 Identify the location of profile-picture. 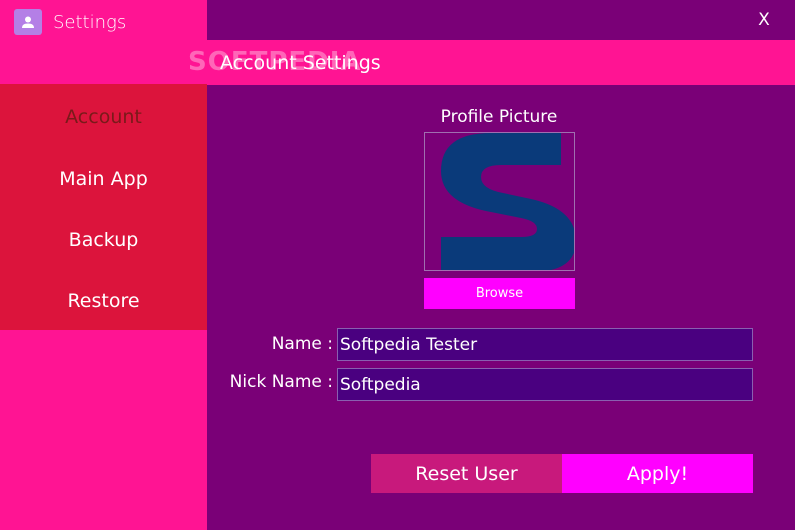
(499, 201).